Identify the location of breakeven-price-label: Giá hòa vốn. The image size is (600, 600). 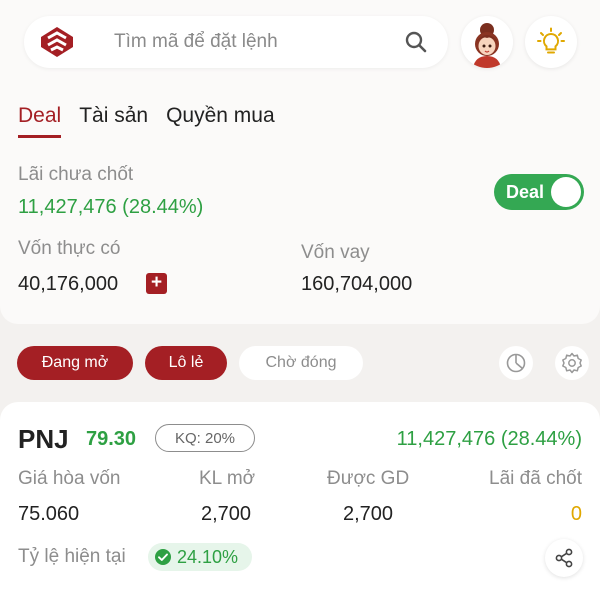
(69, 478).